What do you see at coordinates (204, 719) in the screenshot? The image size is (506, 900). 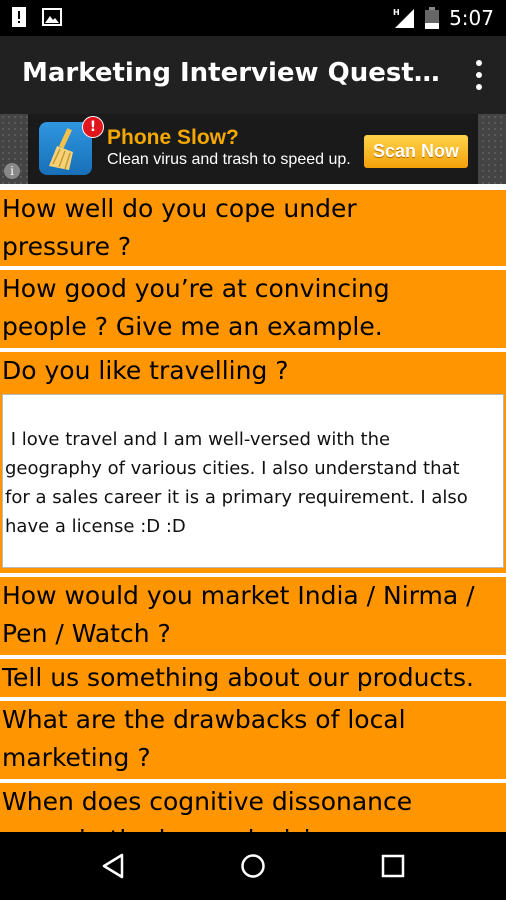 I see `list-item-text: What are the drawbacks of local` at bounding box center [204, 719].